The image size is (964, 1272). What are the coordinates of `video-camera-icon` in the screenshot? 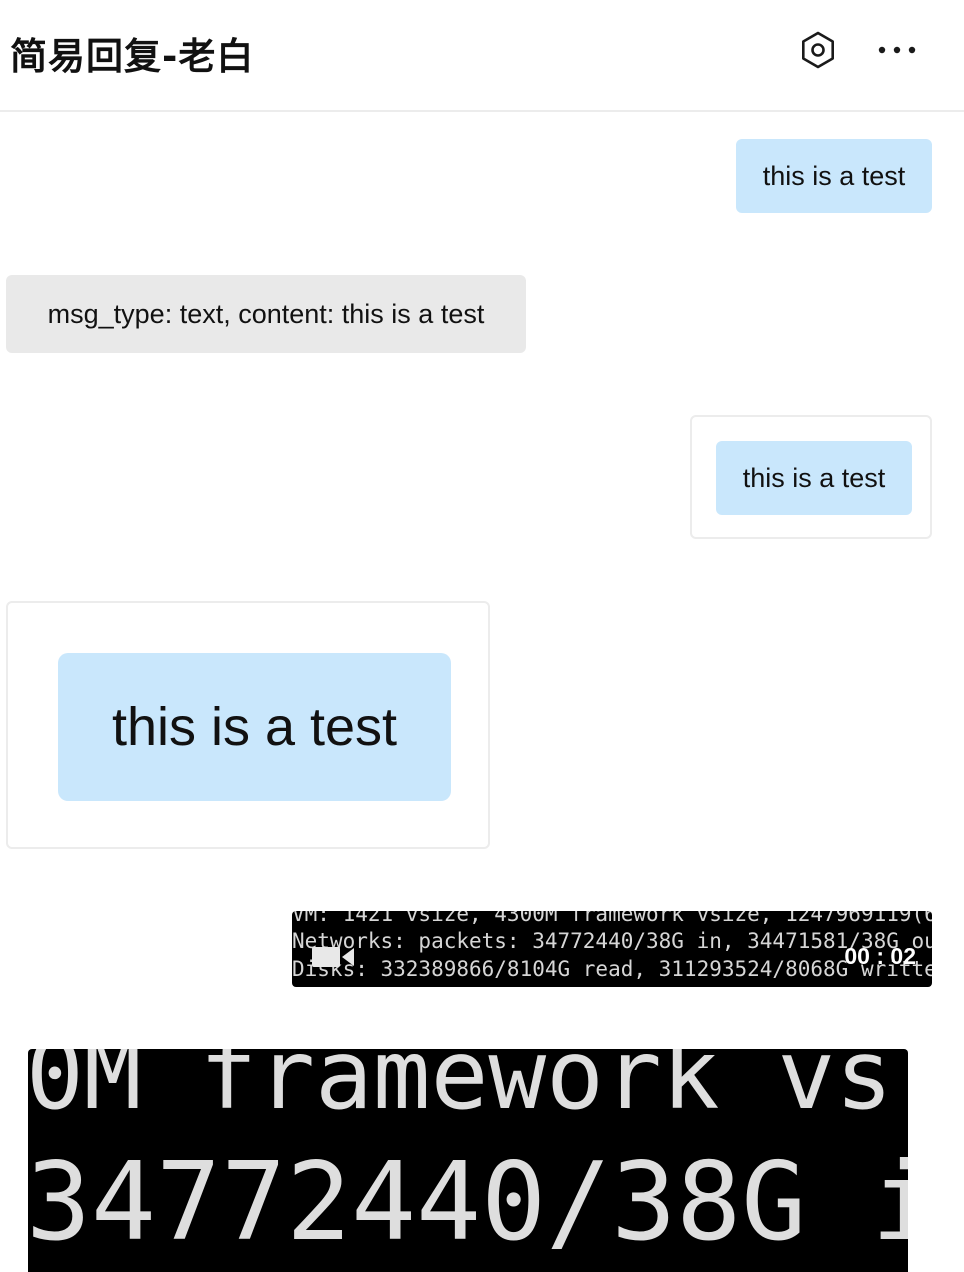 It's located at (333, 957).